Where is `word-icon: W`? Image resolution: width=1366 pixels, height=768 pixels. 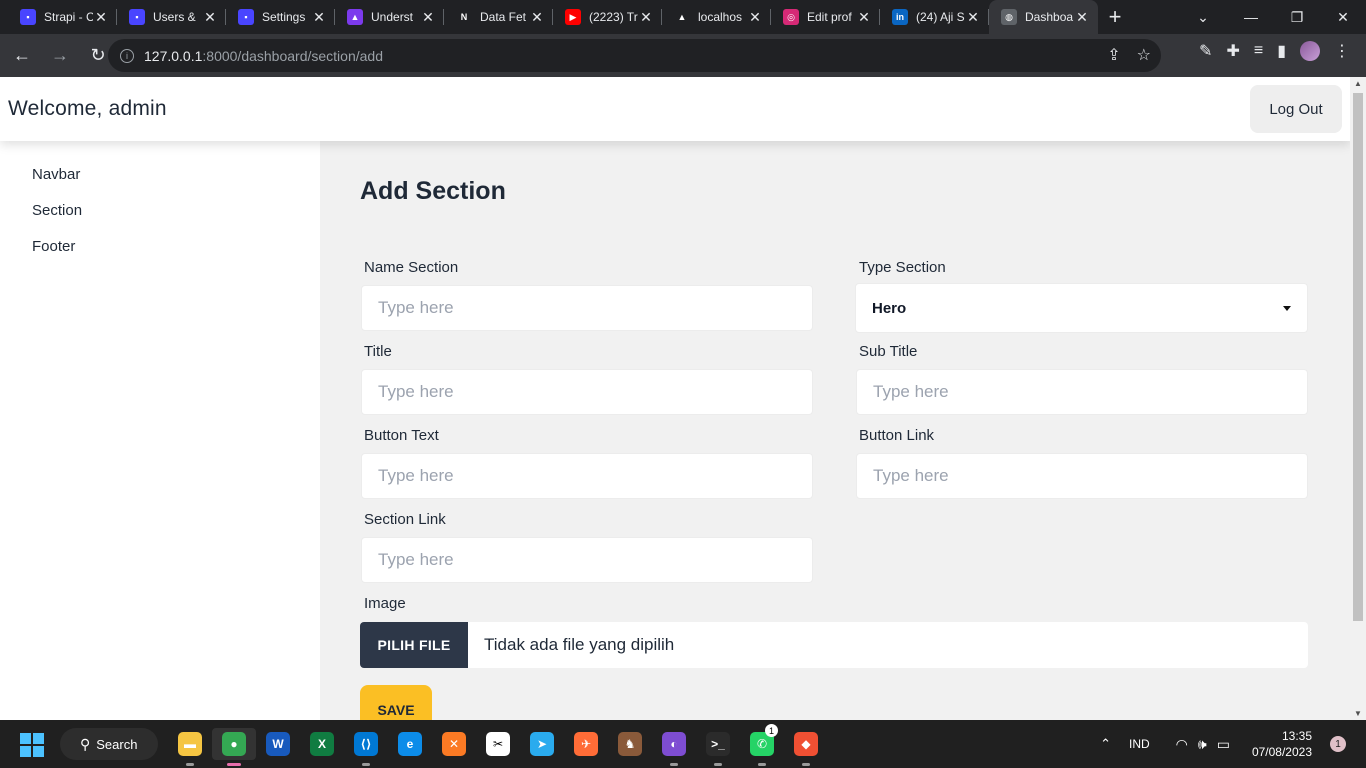 word-icon: W is located at coordinates (278, 744).